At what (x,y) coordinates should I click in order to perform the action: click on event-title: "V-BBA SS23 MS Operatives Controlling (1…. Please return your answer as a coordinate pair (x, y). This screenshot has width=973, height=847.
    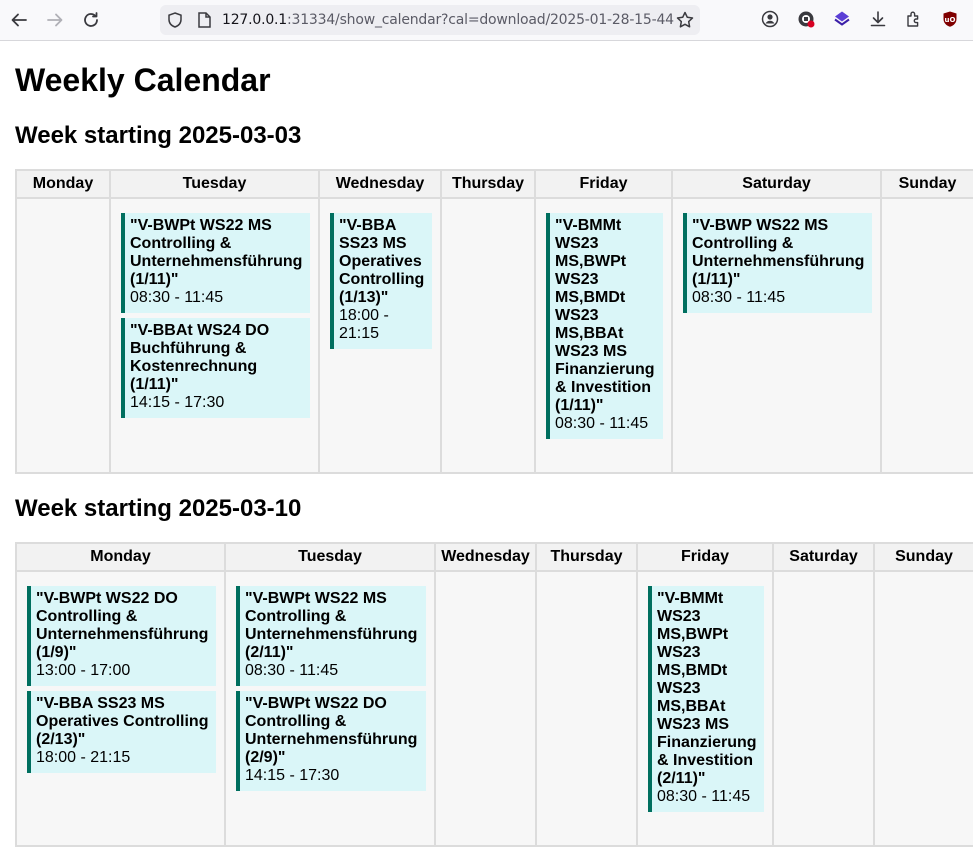
    Looking at the image, I should click on (382, 261).